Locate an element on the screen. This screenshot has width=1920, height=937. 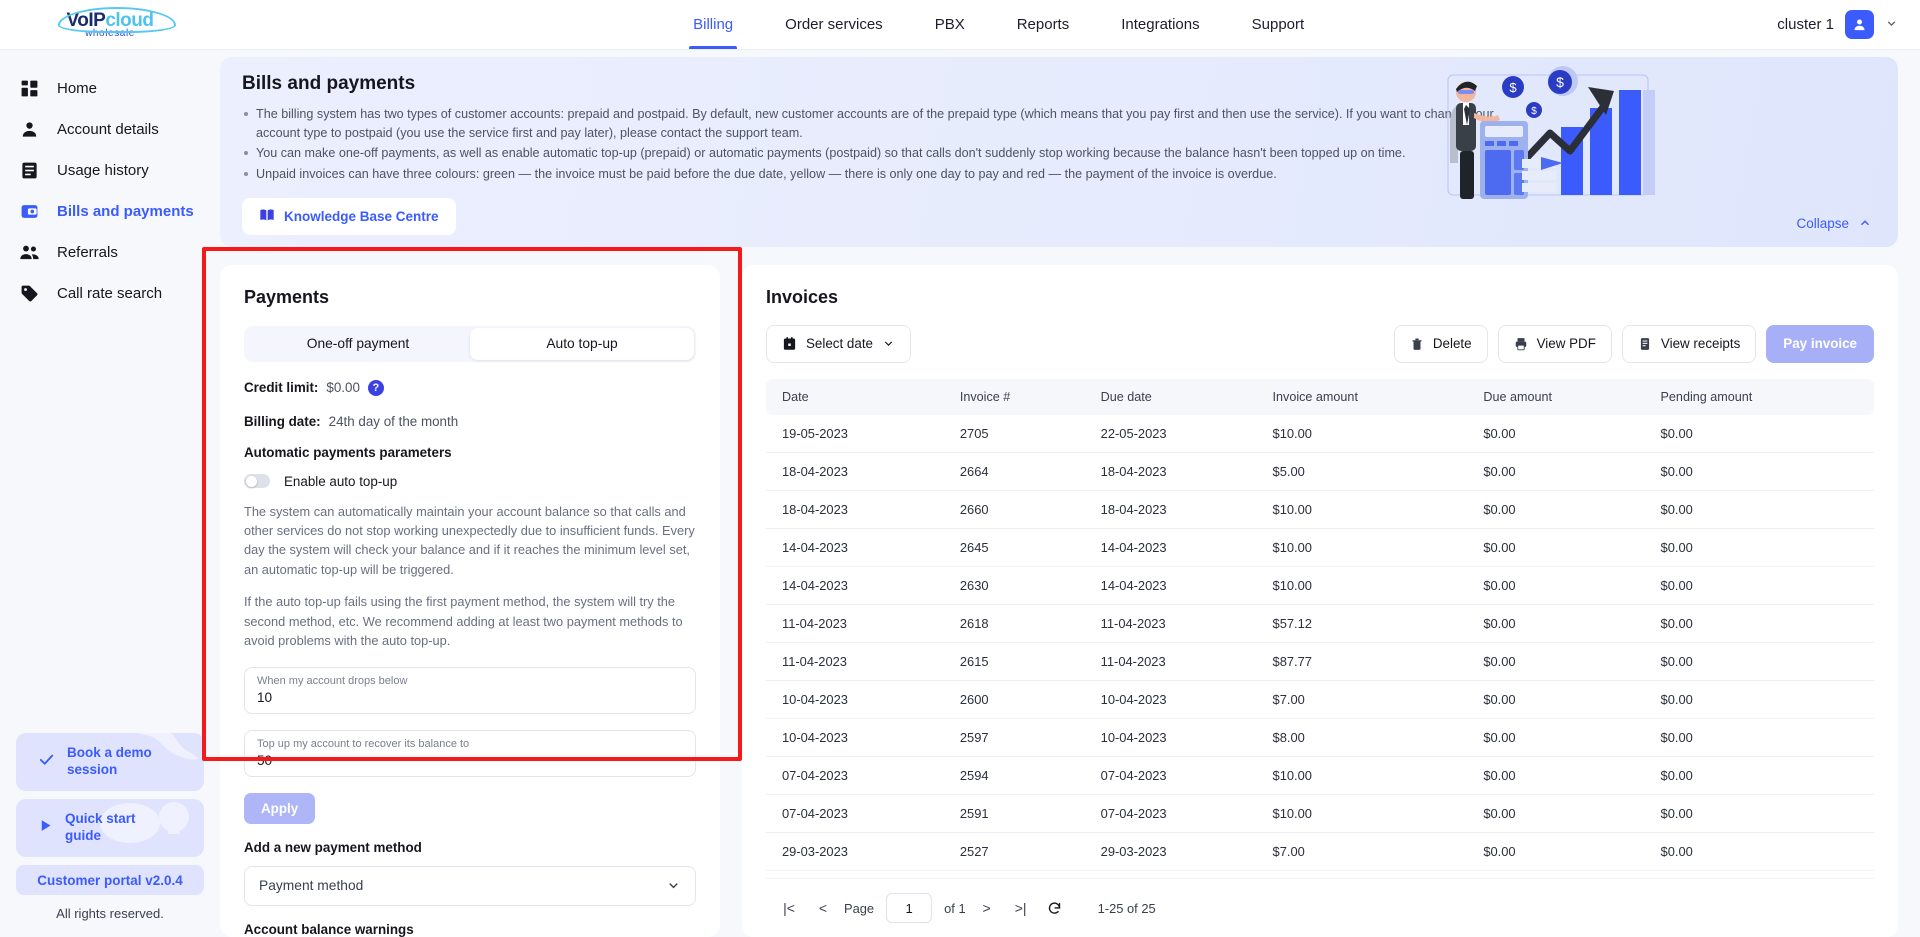
wallet-icon is located at coordinates (29, 212).